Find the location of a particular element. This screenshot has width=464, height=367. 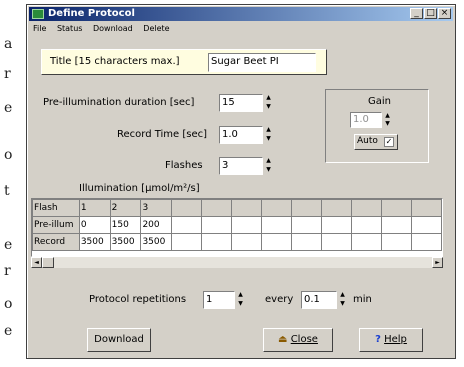

preillum-input: 15 is located at coordinates (241, 103).